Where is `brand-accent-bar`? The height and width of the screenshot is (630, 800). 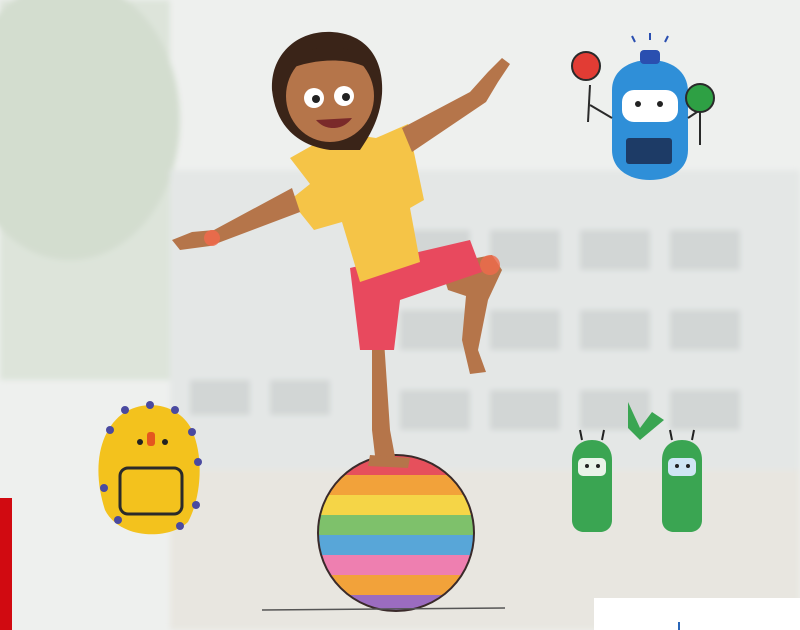 brand-accent-bar is located at coordinates (6, 564).